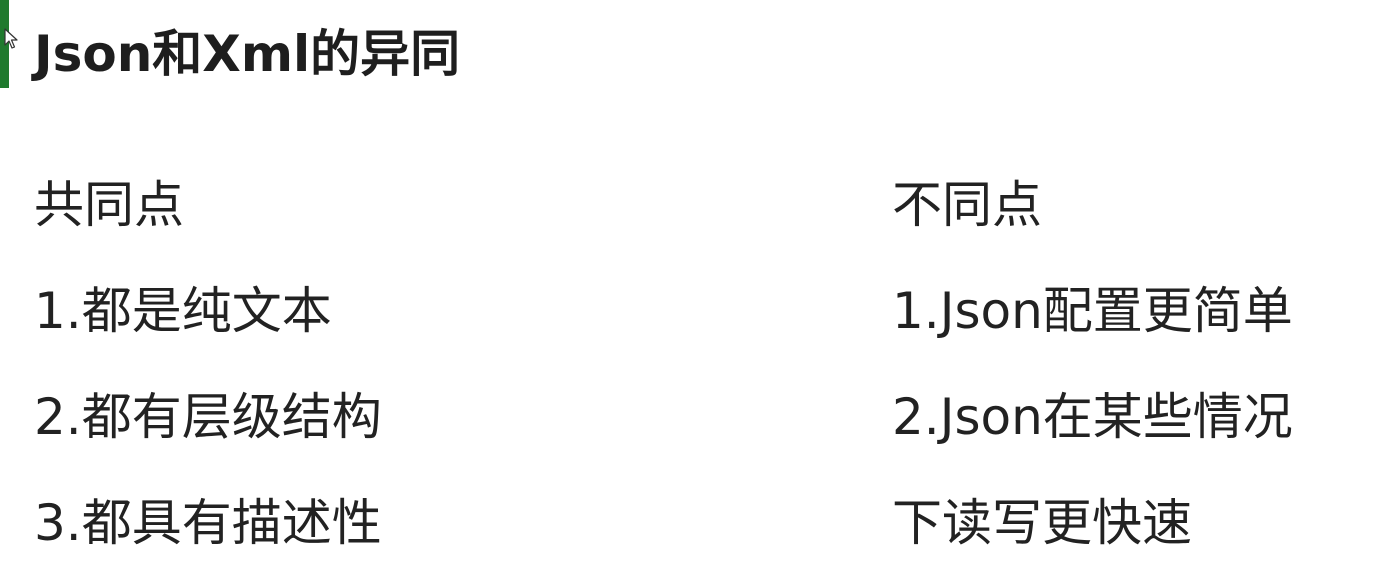  What do you see at coordinates (208, 523) in the screenshot?
I see `similarity-item: 3.都具有描述性` at bounding box center [208, 523].